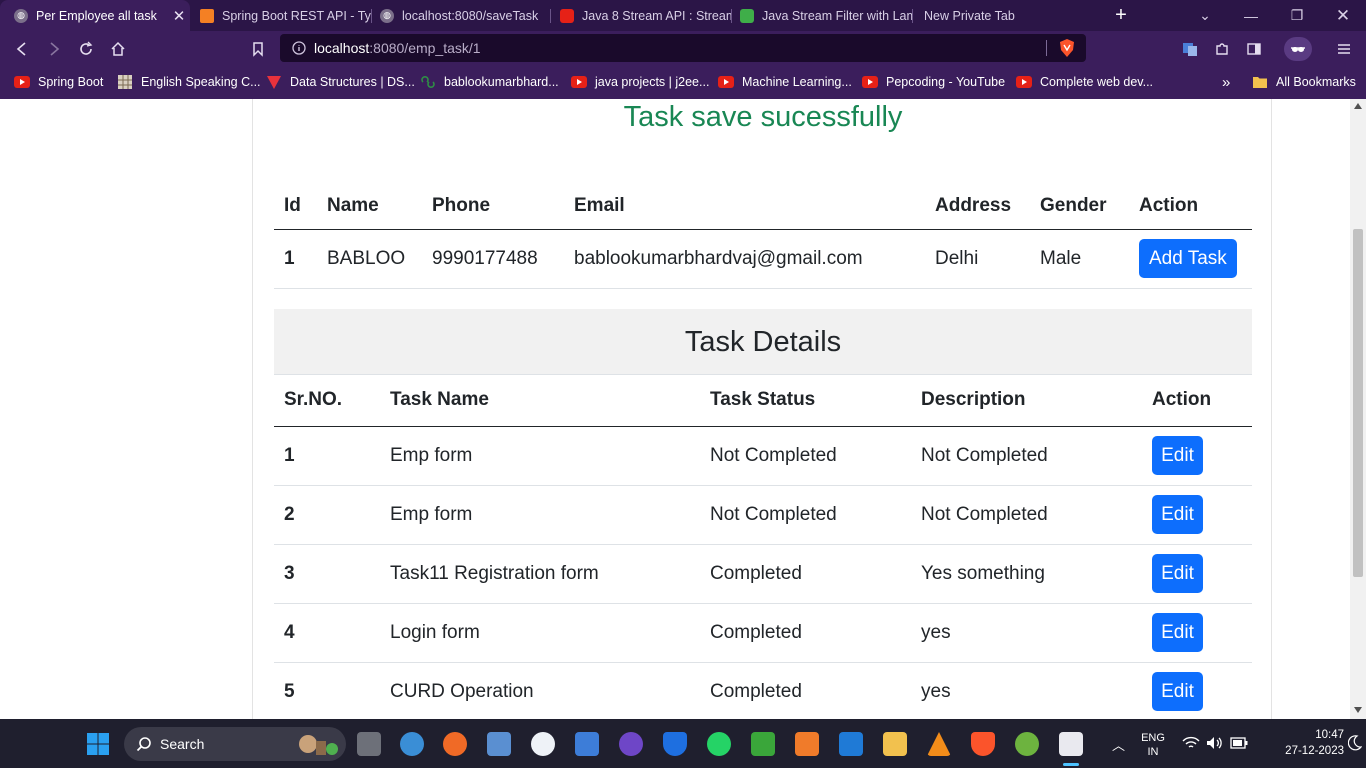 This screenshot has width=1366, height=768. What do you see at coordinates (412, 744) in the screenshot?
I see `widgets-icon` at bounding box center [412, 744].